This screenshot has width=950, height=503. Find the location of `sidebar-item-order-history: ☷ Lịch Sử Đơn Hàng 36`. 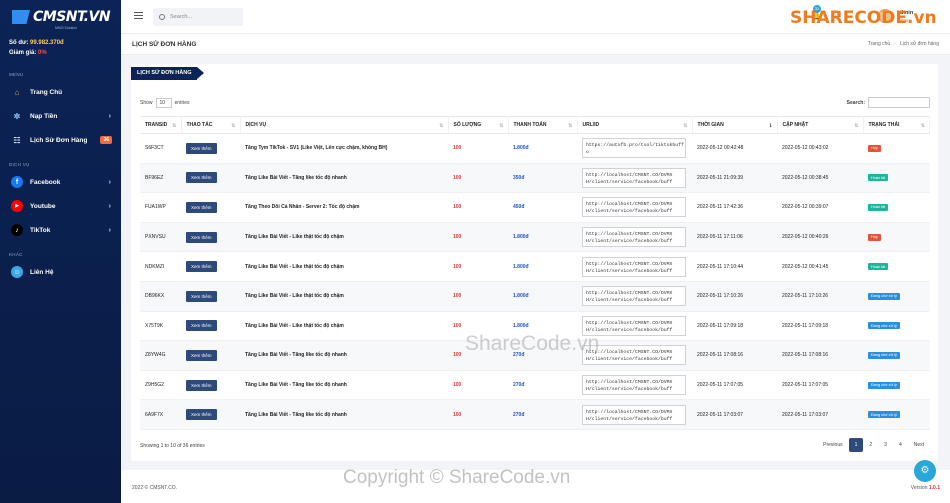

sidebar-item-order-history: ☷ Lịch Sử Đơn Hàng 36 is located at coordinates (60, 140).